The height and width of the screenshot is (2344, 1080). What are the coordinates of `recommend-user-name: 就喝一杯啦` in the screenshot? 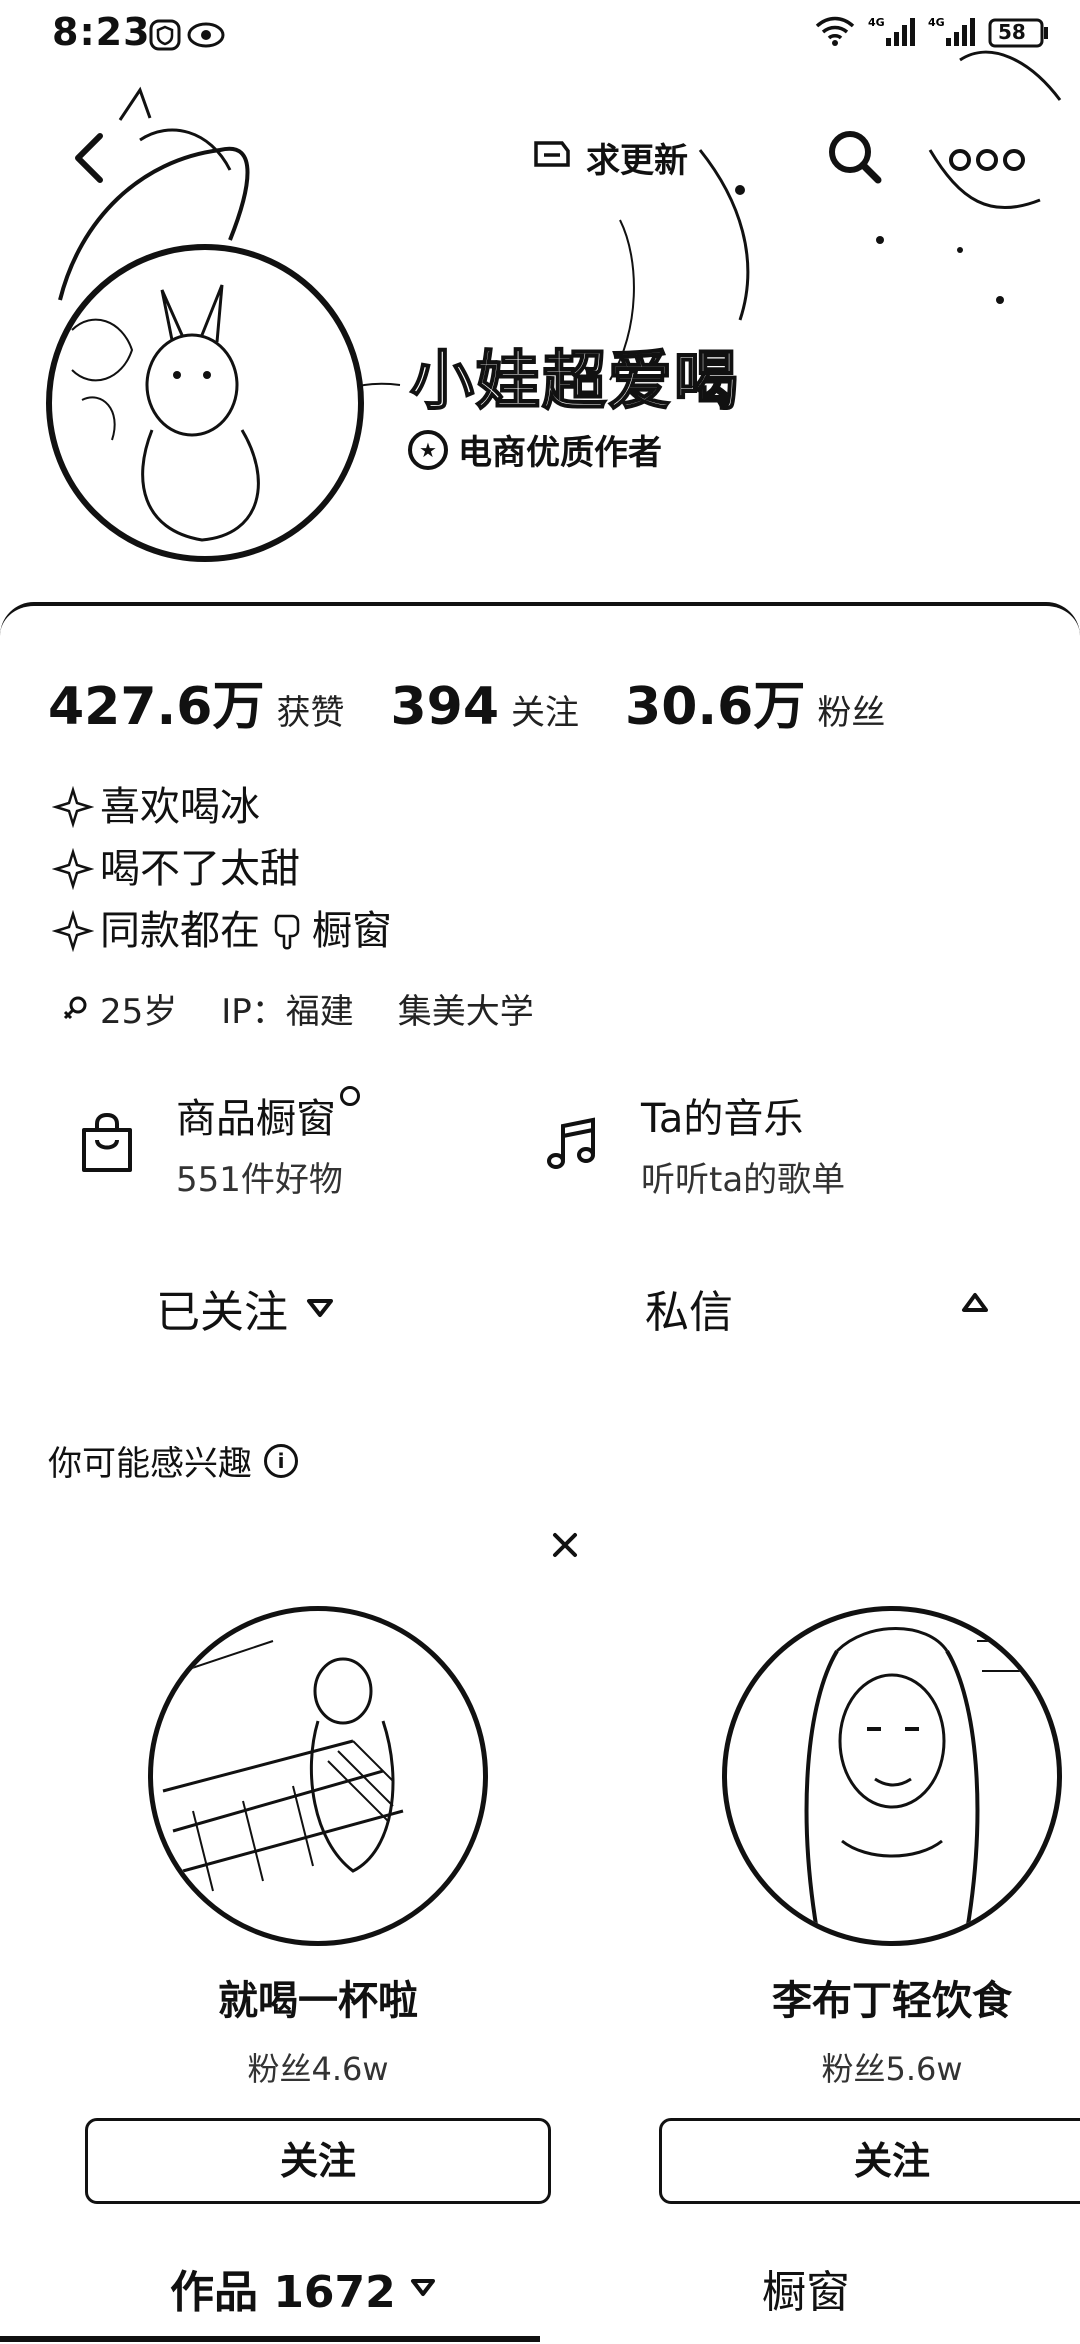 It's located at (318, 2001).